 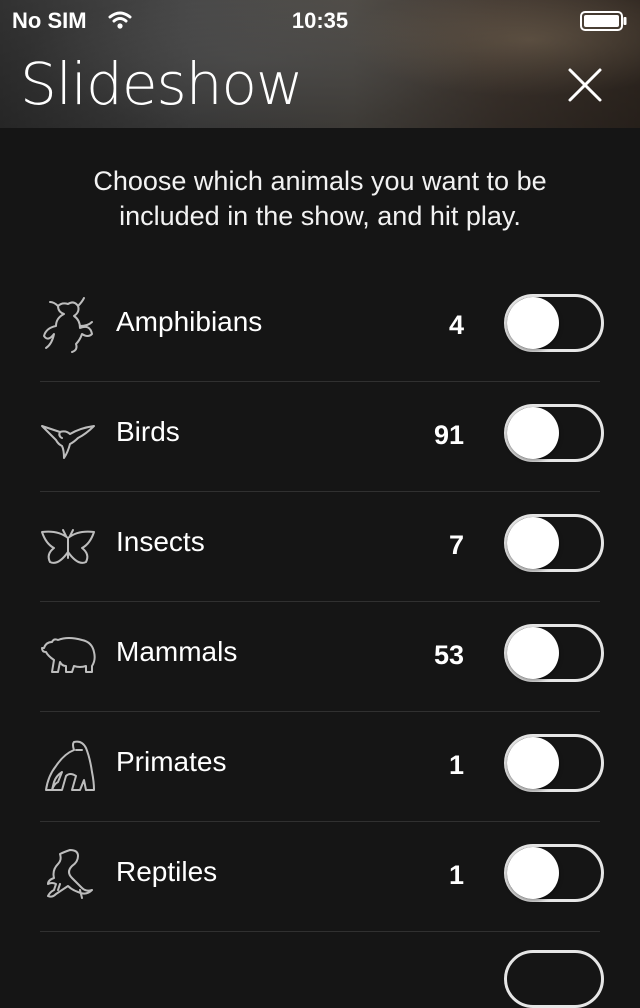 I want to click on birds-toggle, so click(x=554, y=433).